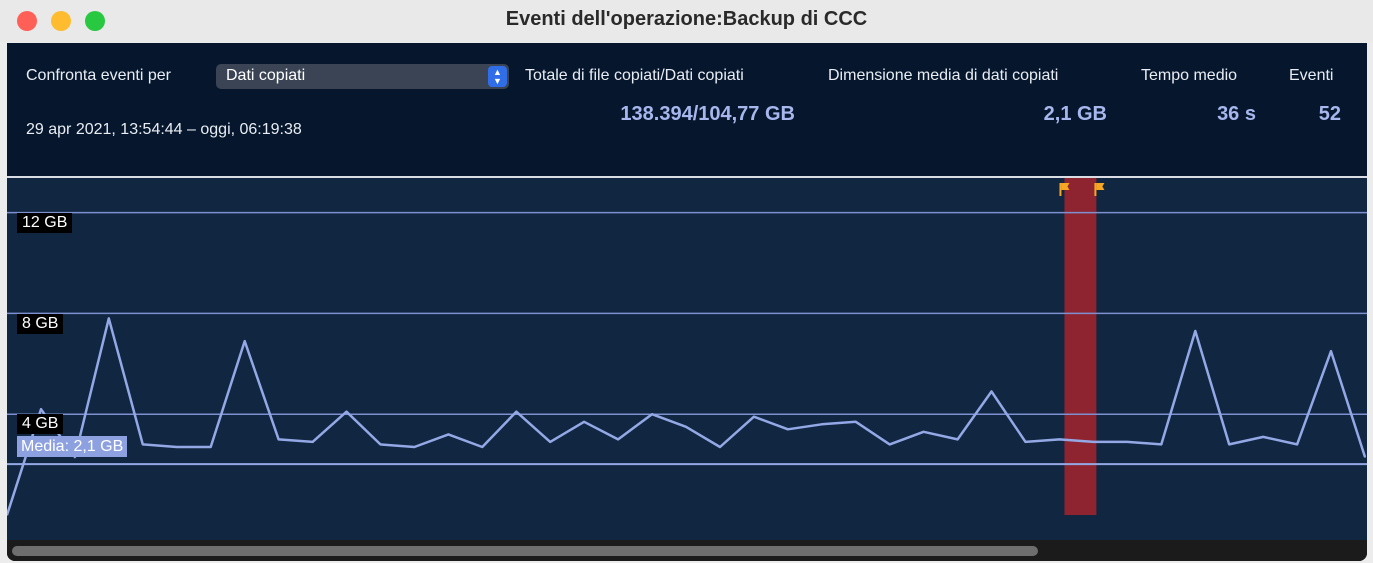  What do you see at coordinates (1075, 114) in the screenshot?
I see `stat-value-average-size: 2,1 GB` at bounding box center [1075, 114].